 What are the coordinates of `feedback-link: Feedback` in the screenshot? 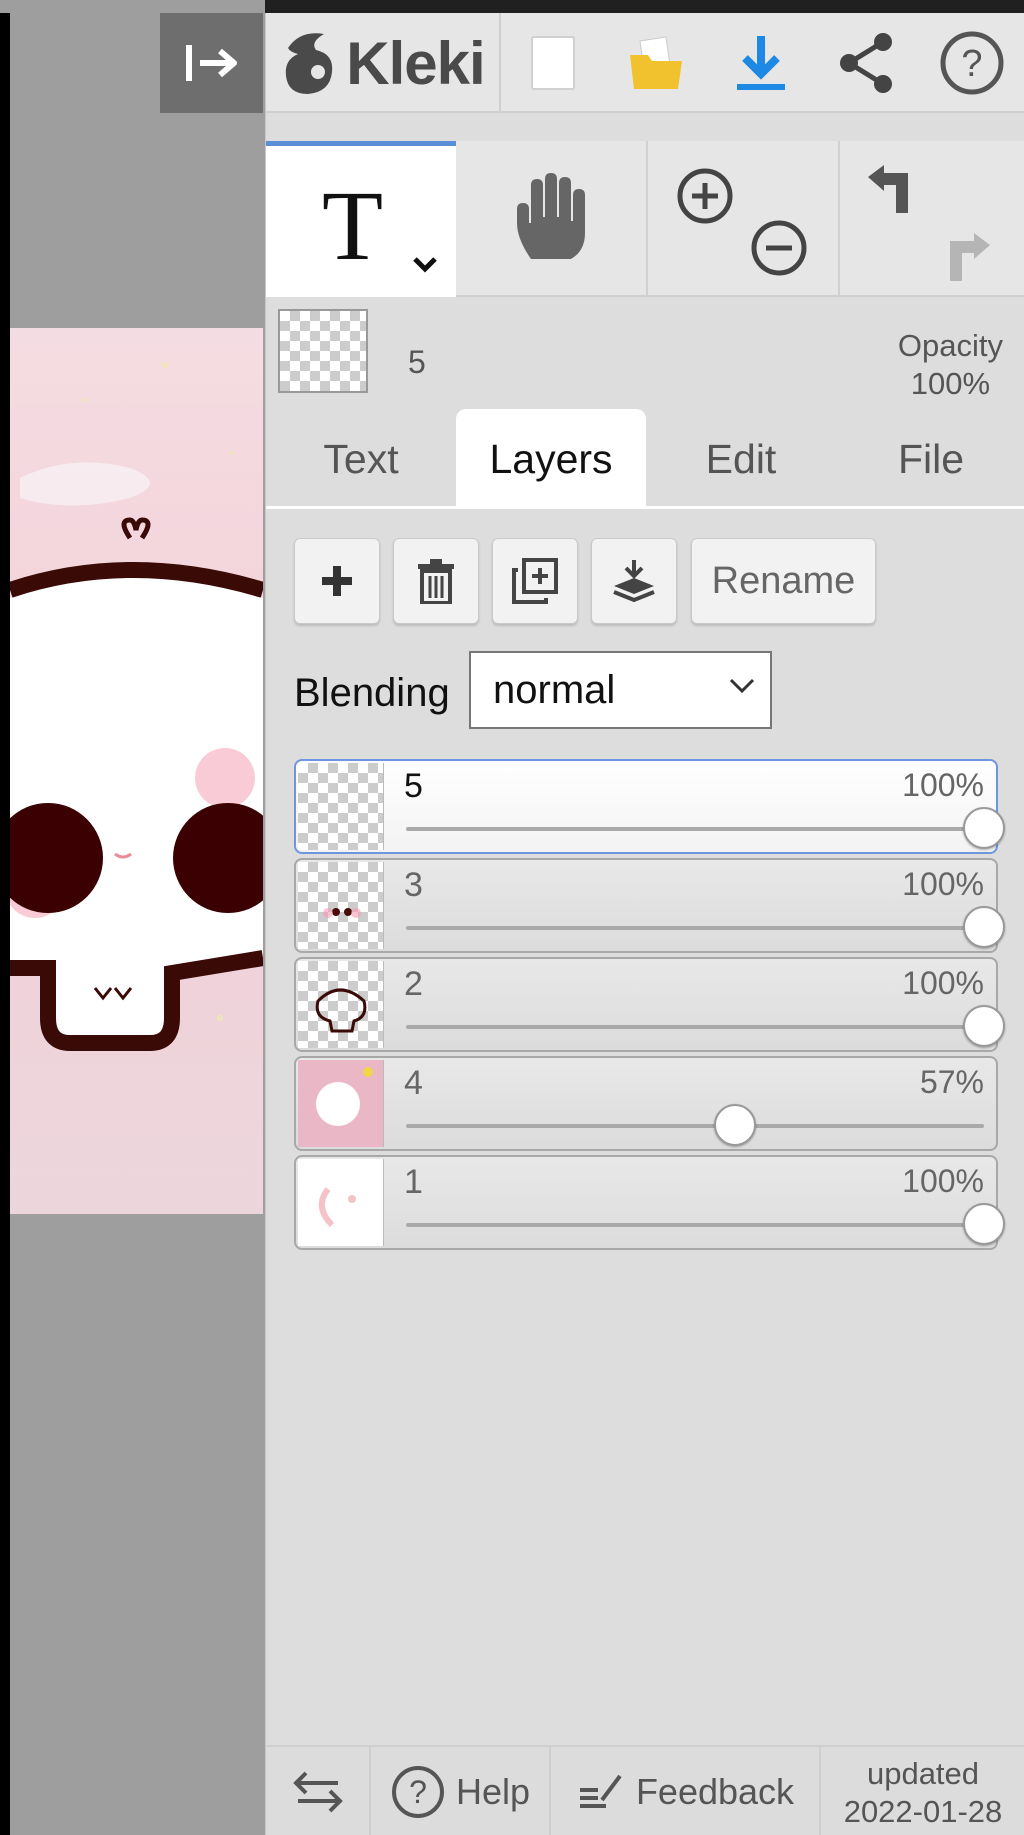 It's located at (686, 1791).